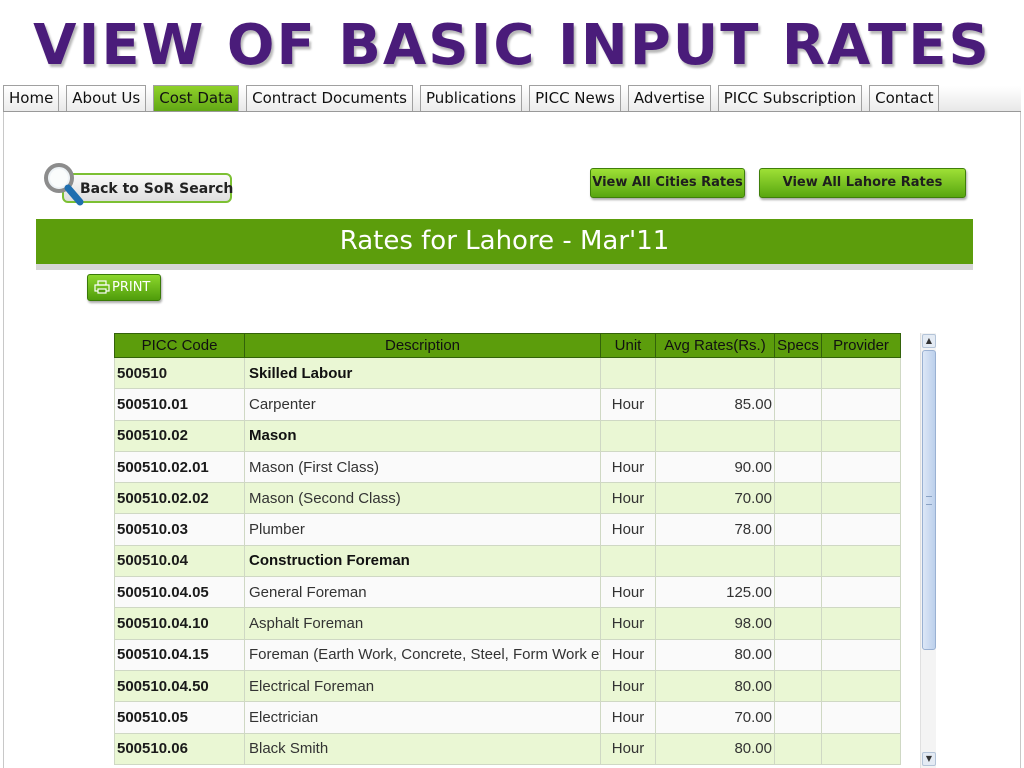 The width and height of the screenshot is (1024, 768). I want to click on view-all-lahore-button: View All Lahore Rates, so click(862, 183).